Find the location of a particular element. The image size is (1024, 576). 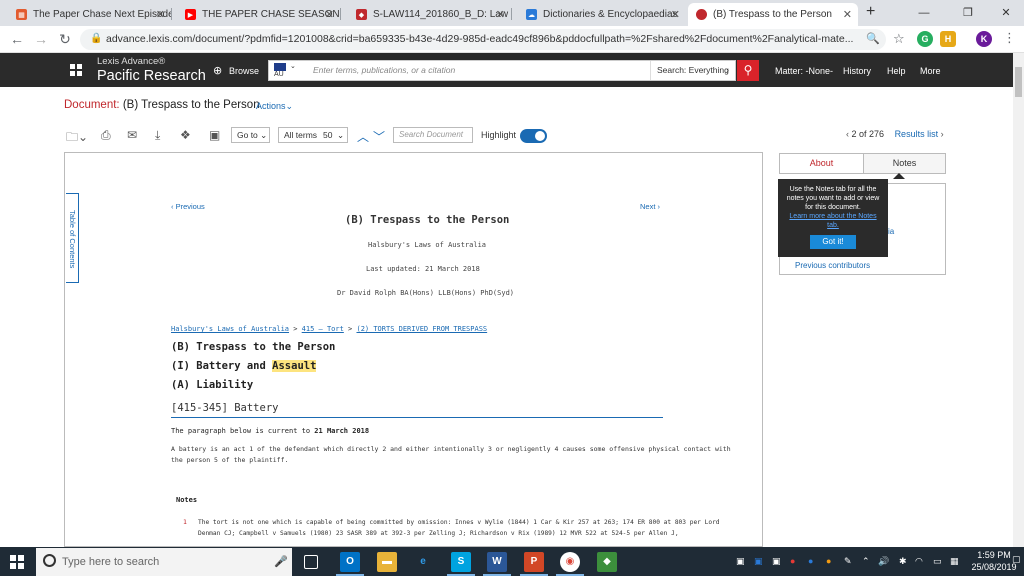

tab-label: (B) Trespass to the Person is located at coordinates (772, 14).